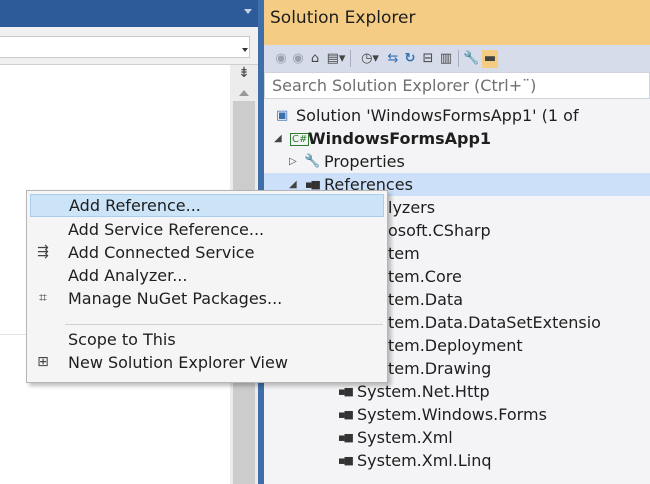  Describe the element at coordinates (404, 253) in the screenshot. I see `tree-item-label: tem` at that location.